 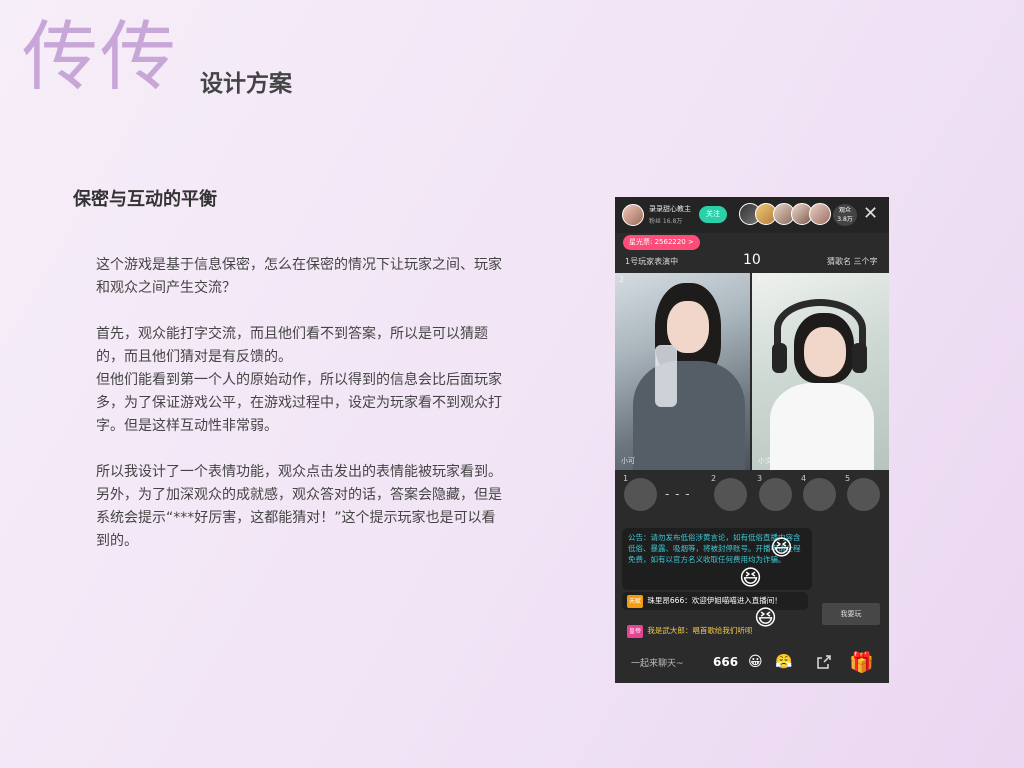 I want to click on bottom-toolbar: 一起来聊天~ 666 😀 😤 🎁, so click(x=752, y=664).